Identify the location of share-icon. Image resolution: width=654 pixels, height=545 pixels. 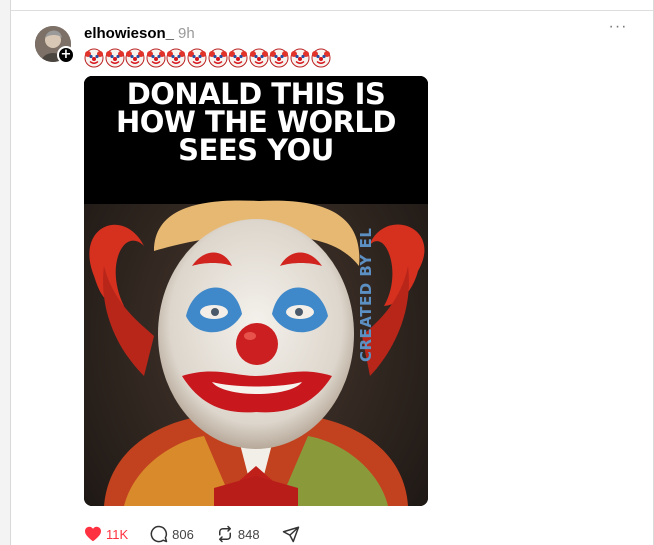
(290, 534).